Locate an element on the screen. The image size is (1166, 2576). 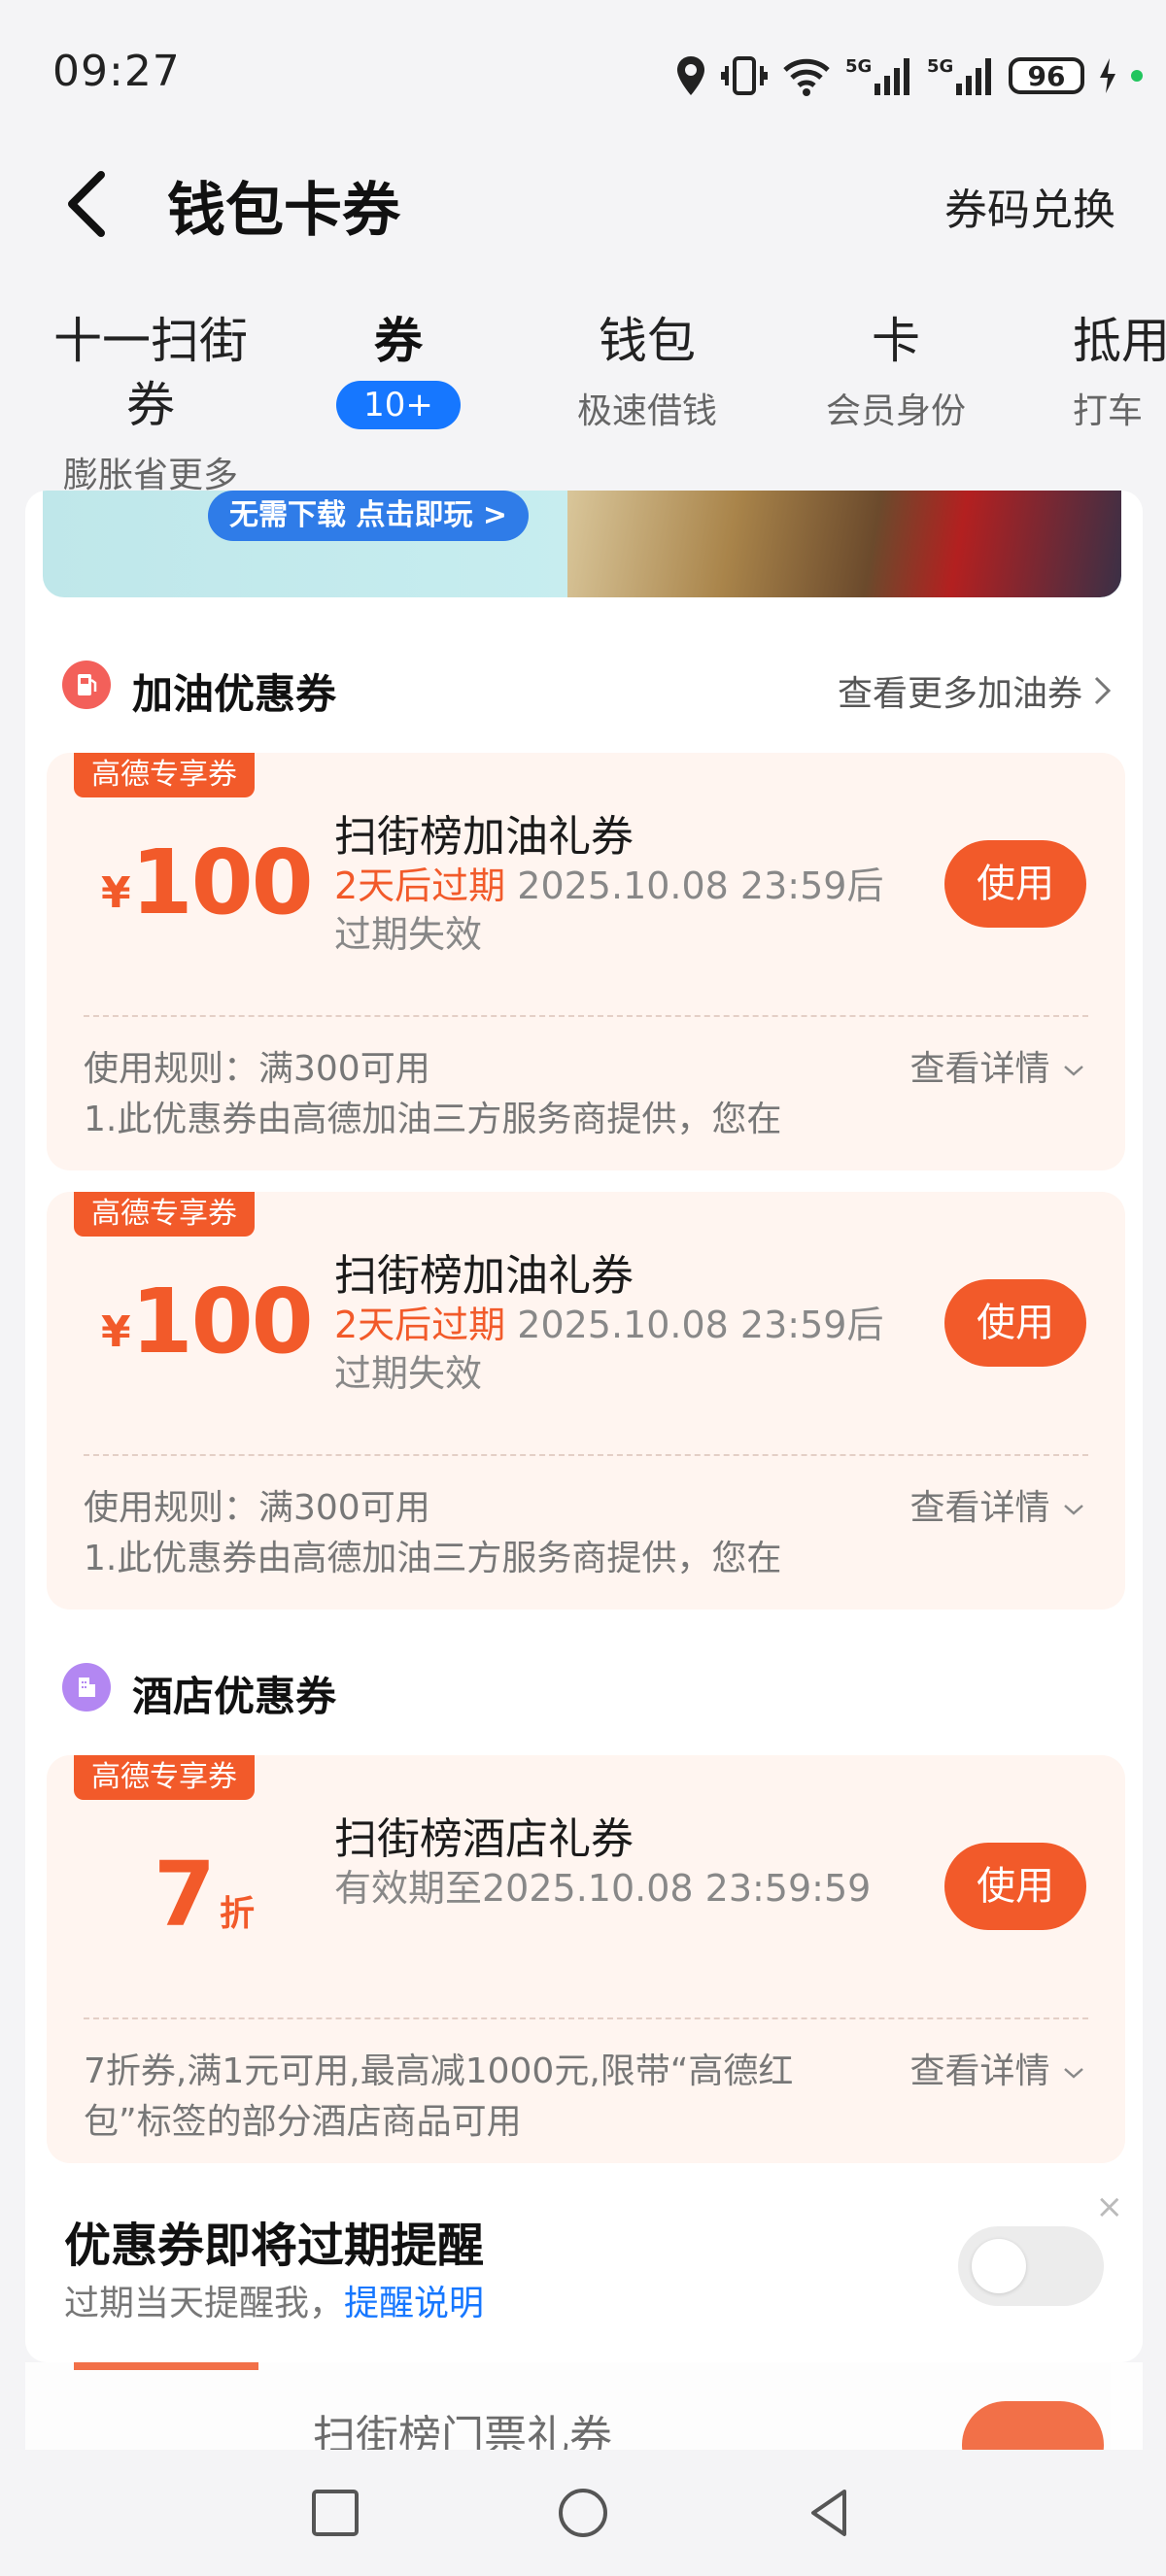
tab-sublabel: 打车 is located at coordinates (1108, 411).